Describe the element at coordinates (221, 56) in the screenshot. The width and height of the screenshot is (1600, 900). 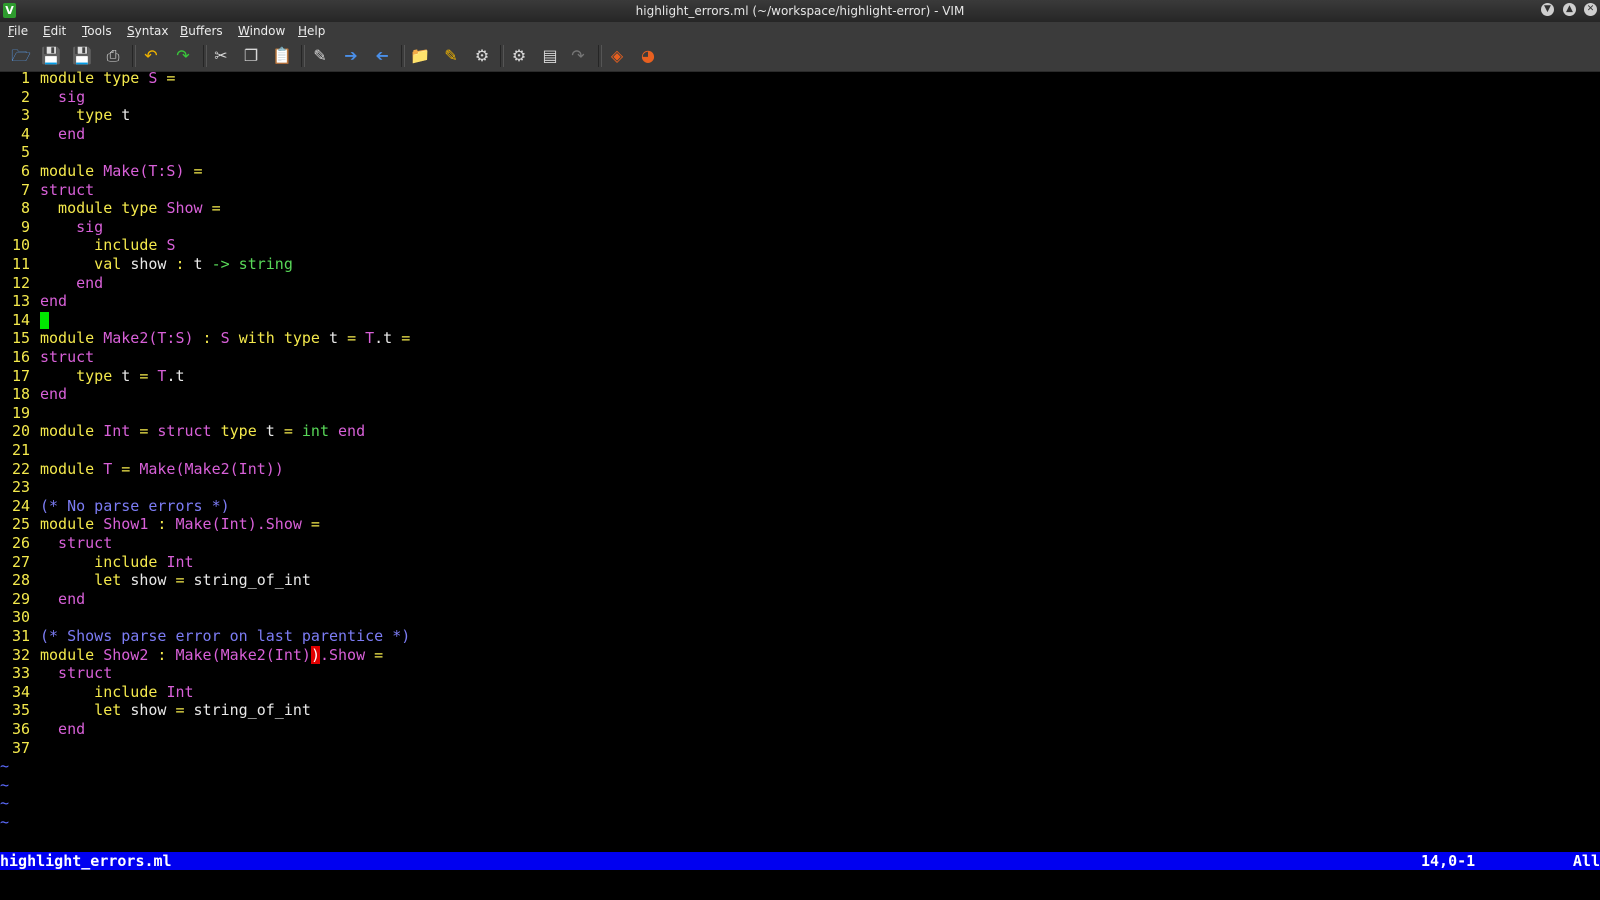
I see `cut-icon: ✂` at that location.